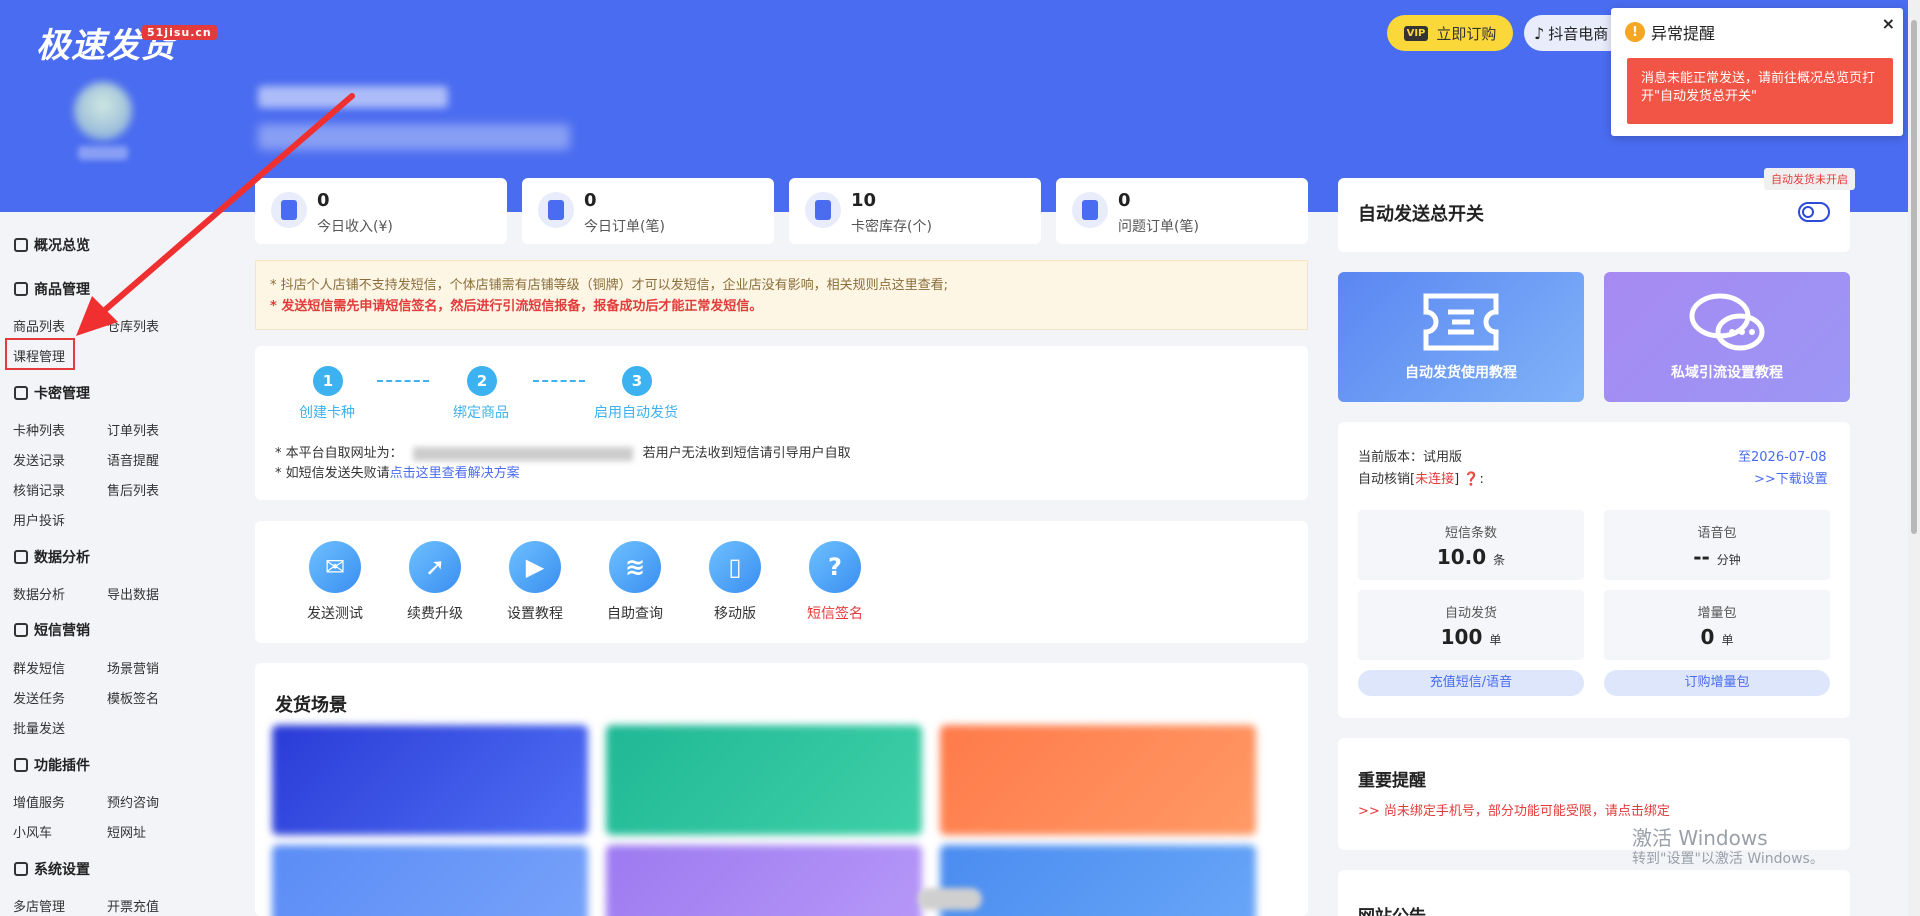 This screenshot has width=1920, height=916. I want to click on sidebar-item-template-sign: 模板签名, so click(133, 697).